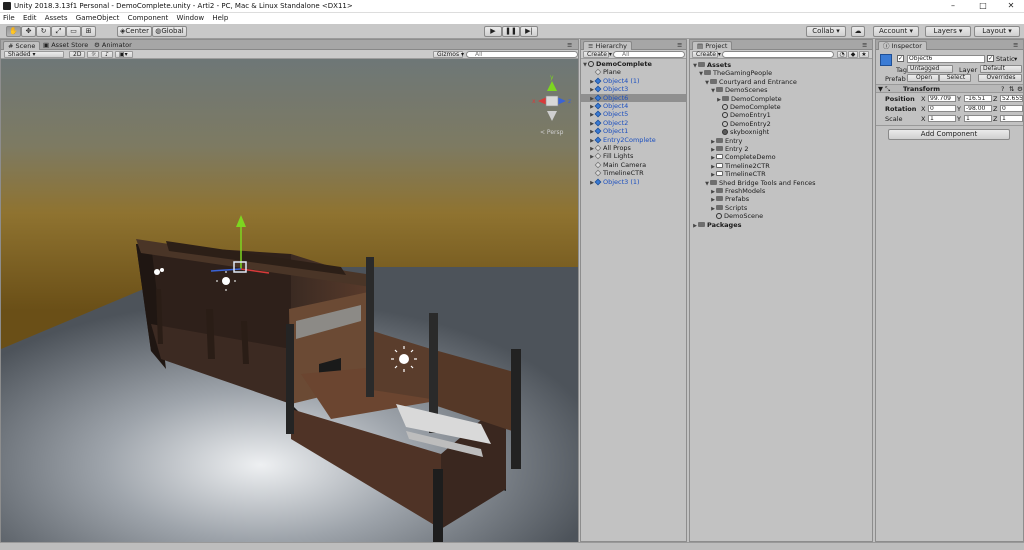 The width and height of the screenshot is (1024, 550). I want to click on step-button: ▶|, so click(529, 31).